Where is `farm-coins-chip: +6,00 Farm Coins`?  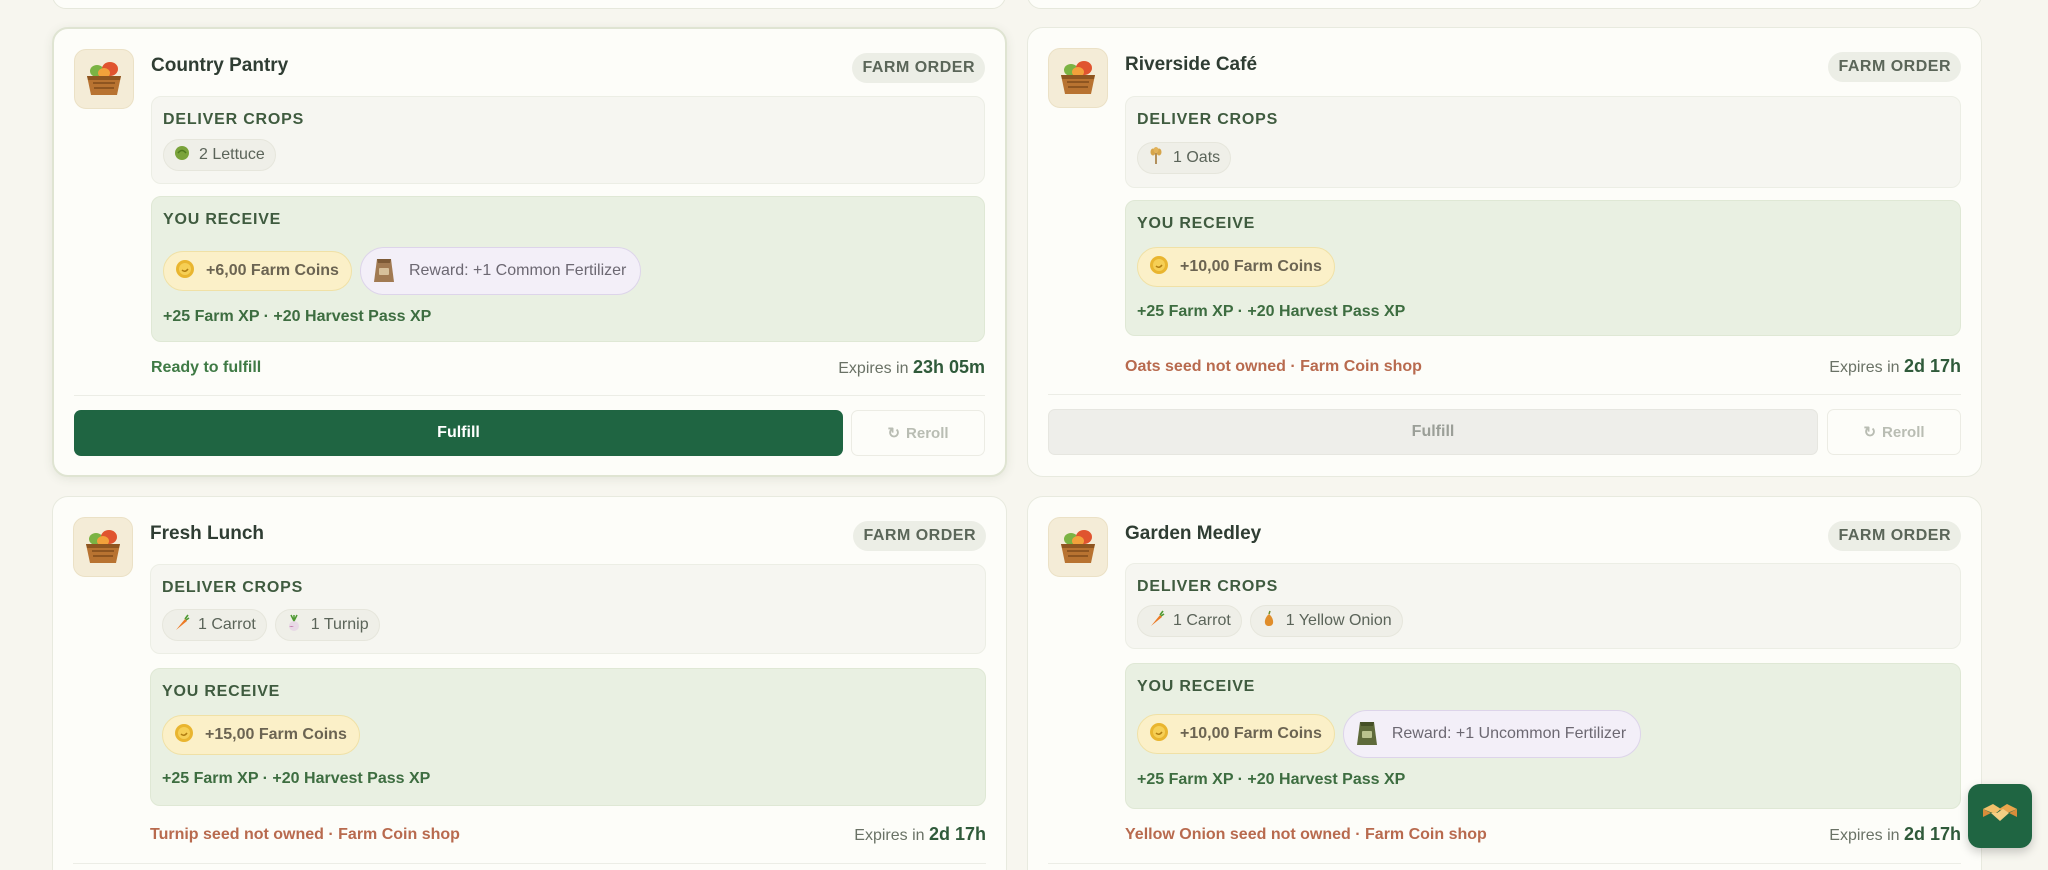 farm-coins-chip: +6,00 Farm Coins is located at coordinates (257, 271).